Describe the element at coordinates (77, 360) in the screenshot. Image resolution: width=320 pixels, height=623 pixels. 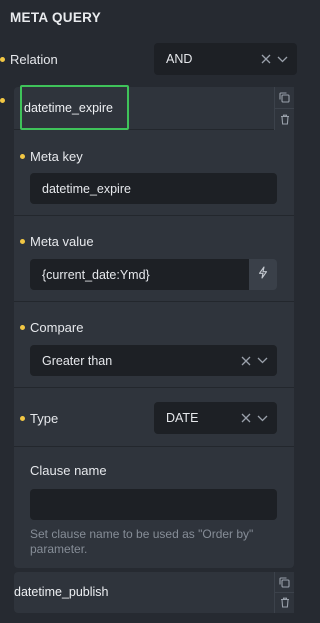
I see `compare-value: Greater than` at that location.